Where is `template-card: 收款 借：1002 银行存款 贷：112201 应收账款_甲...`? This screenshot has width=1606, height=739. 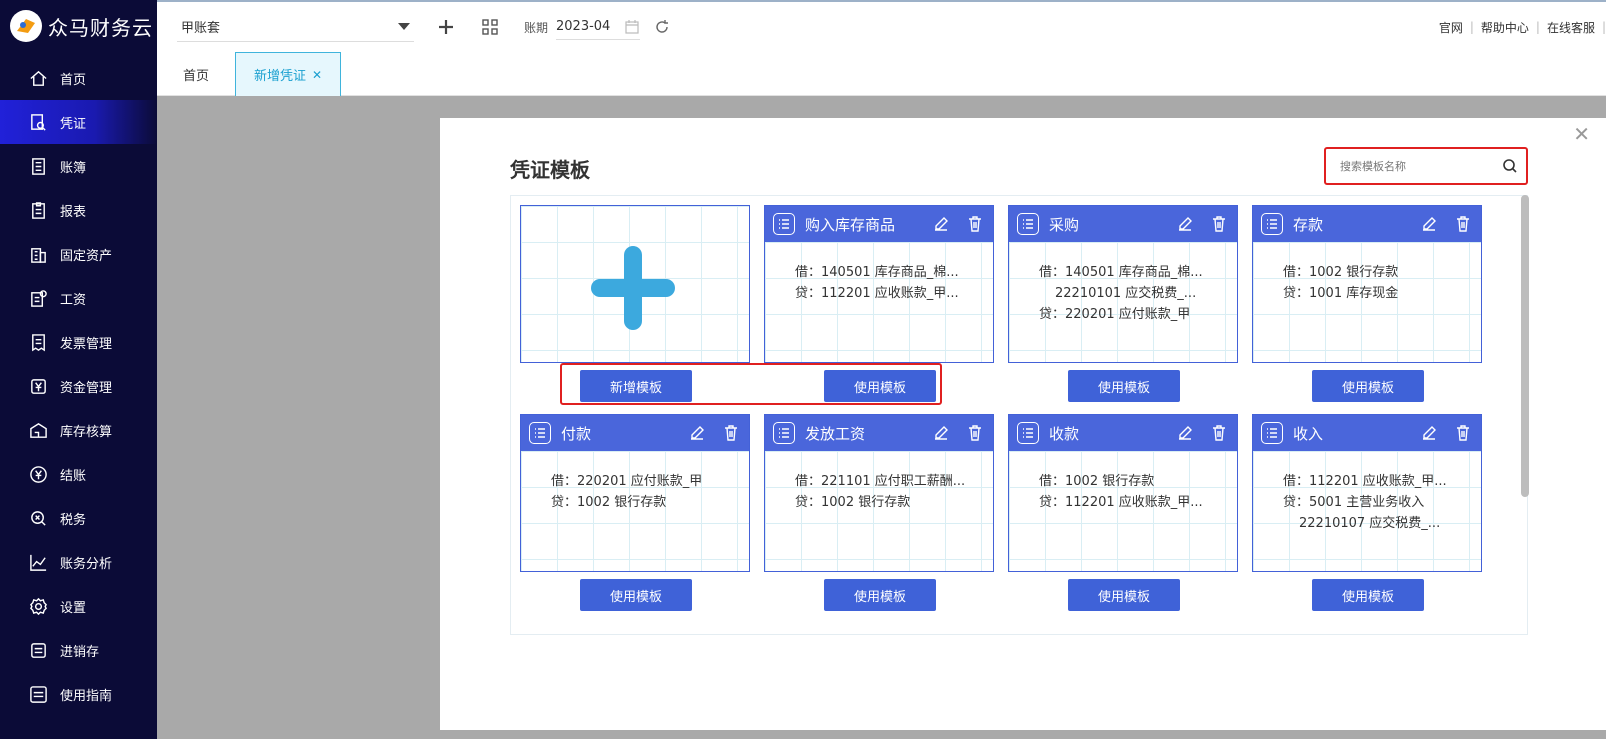 template-card: 收款 借：1002 银行存款 贷：112201 应收账款_甲... is located at coordinates (1123, 493).